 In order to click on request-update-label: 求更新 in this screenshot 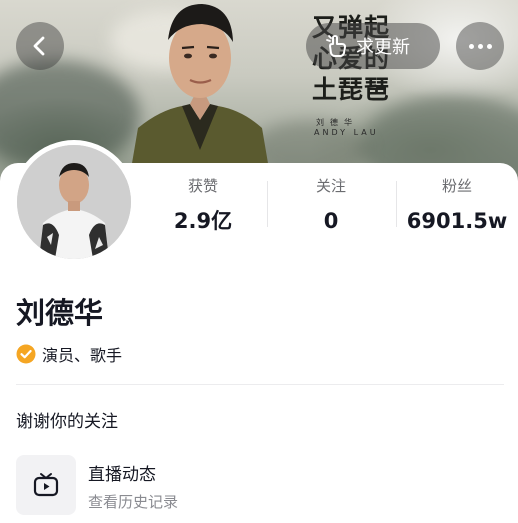, I will do `click(383, 47)`.